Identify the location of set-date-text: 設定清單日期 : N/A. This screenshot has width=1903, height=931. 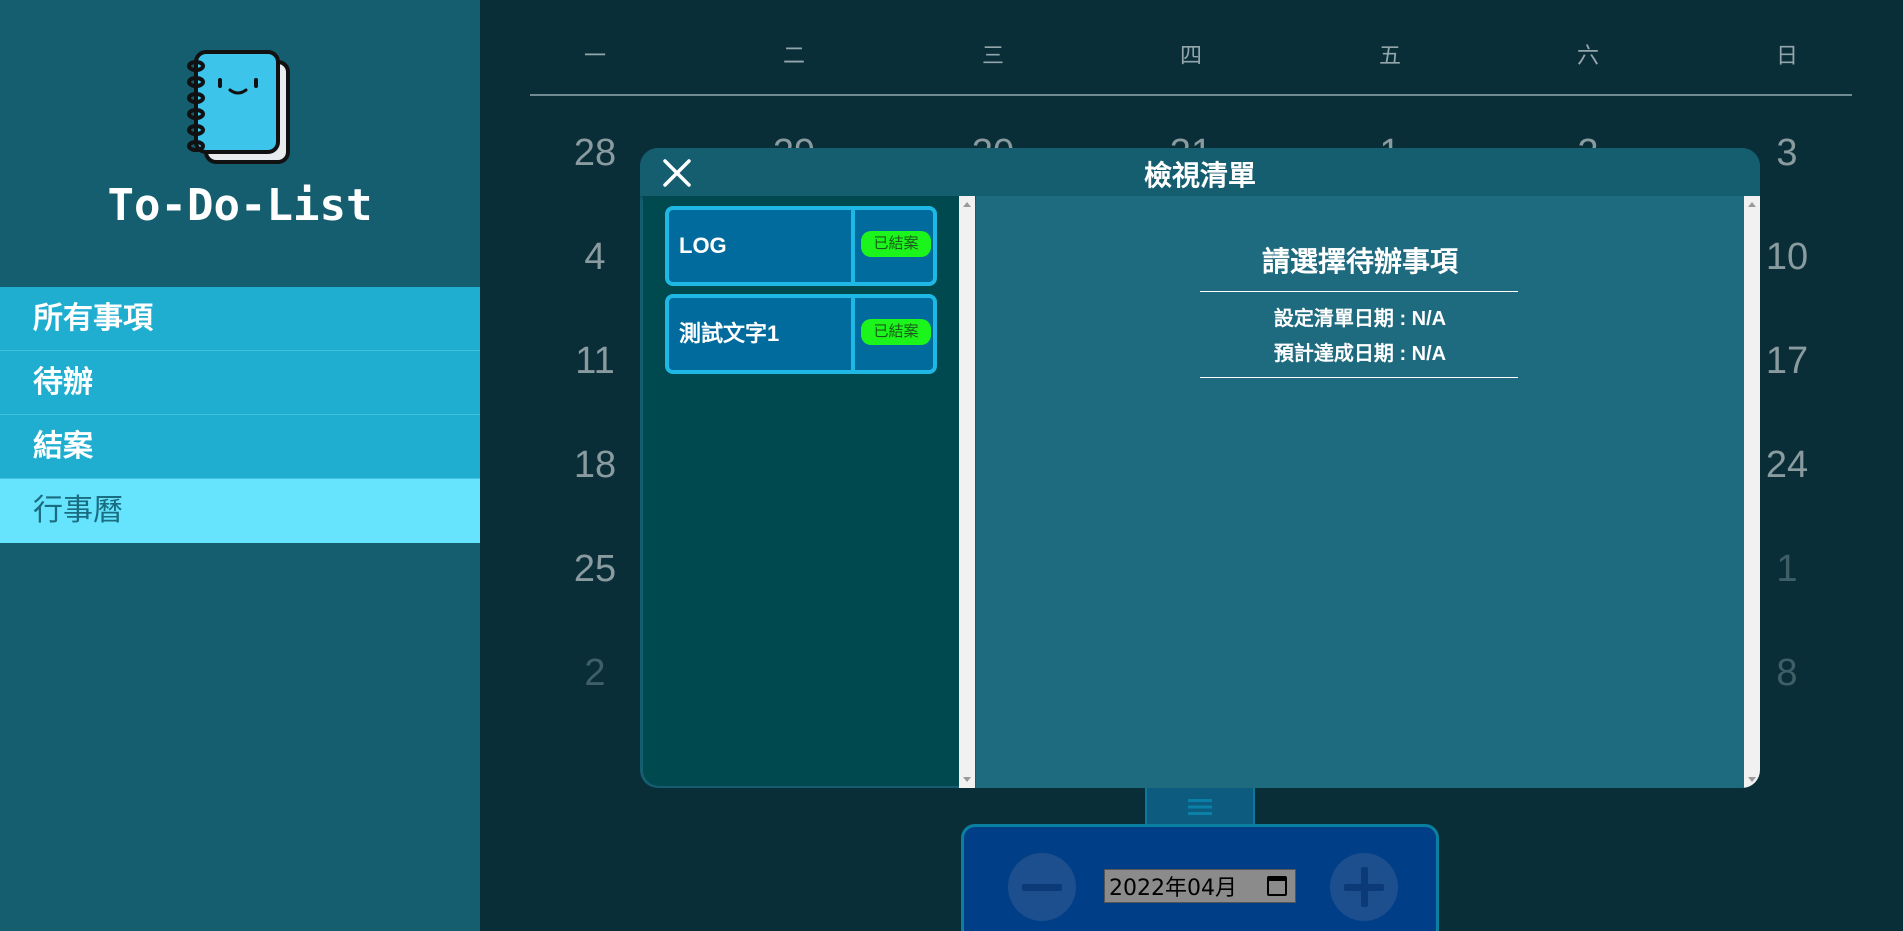
(1360, 319).